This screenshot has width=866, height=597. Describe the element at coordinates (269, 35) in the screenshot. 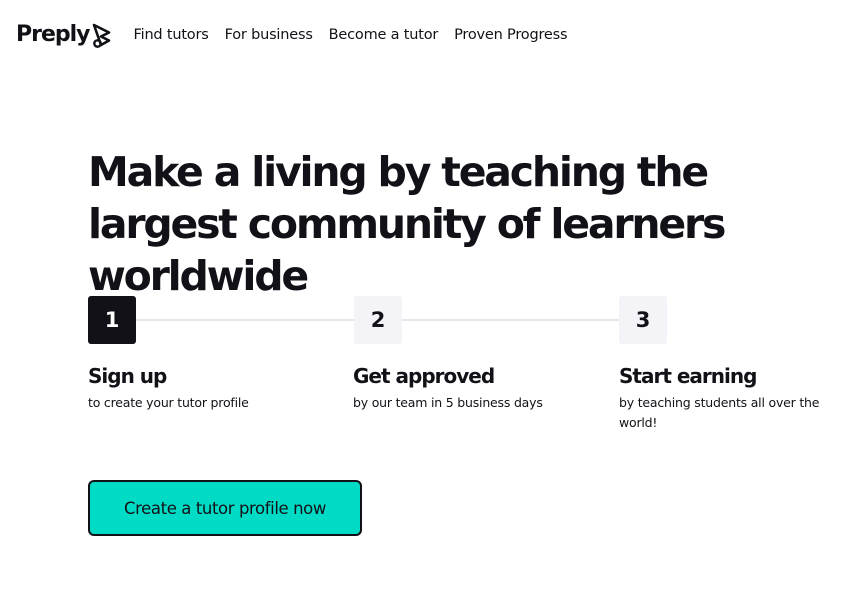

I see `nav-for-business: For business` at that location.